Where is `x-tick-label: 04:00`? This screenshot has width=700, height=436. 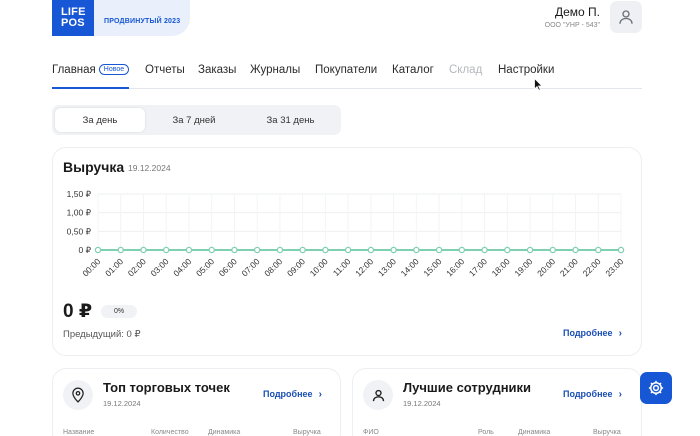 x-tick-label: 04:00 is located at coordinates (182, 267).